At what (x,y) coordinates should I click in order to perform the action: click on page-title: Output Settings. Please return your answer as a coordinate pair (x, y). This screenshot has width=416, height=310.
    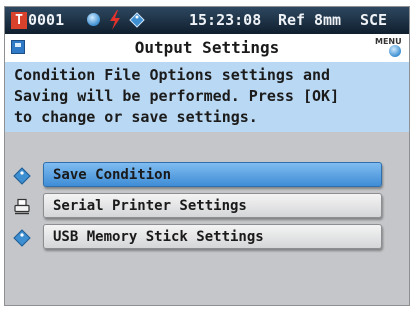
    Looking at the image, I should click on (207, 47).